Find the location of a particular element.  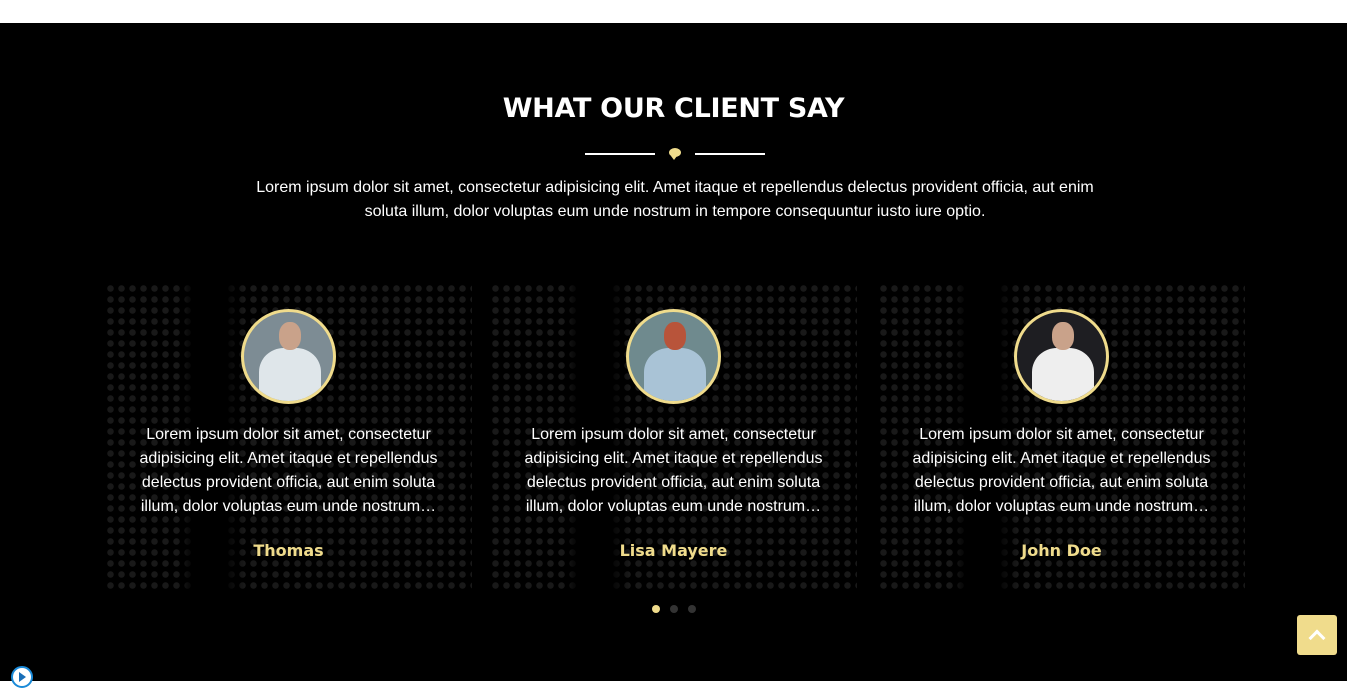

comment-icon is located at coordinates (675, 154).